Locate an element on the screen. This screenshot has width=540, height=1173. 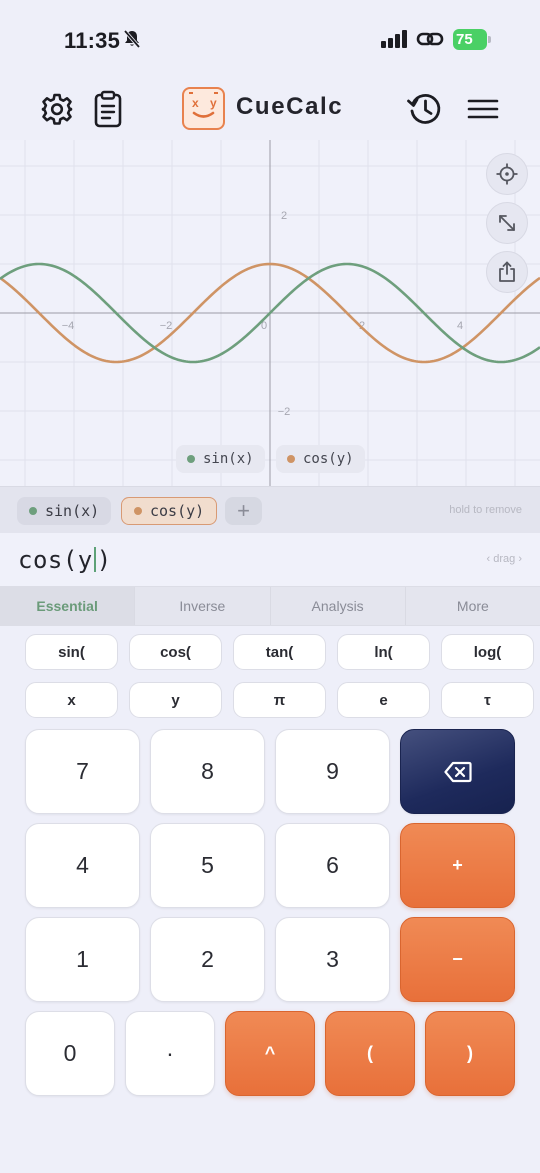
share-icon is located at coordinates (507, 271).